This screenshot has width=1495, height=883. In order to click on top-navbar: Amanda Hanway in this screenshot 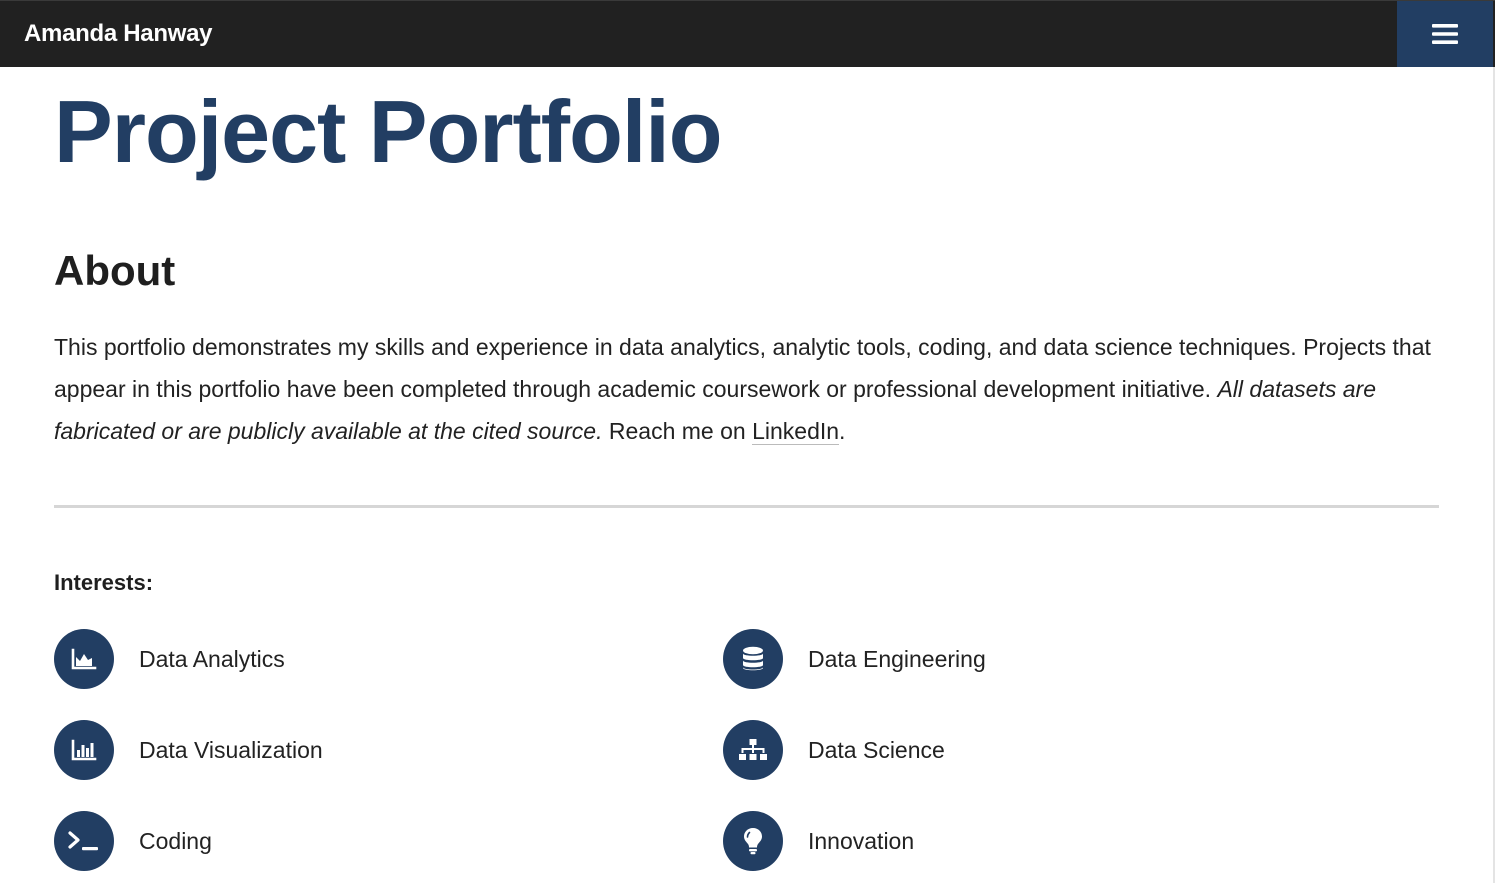, I will do `click(747, 33)`.